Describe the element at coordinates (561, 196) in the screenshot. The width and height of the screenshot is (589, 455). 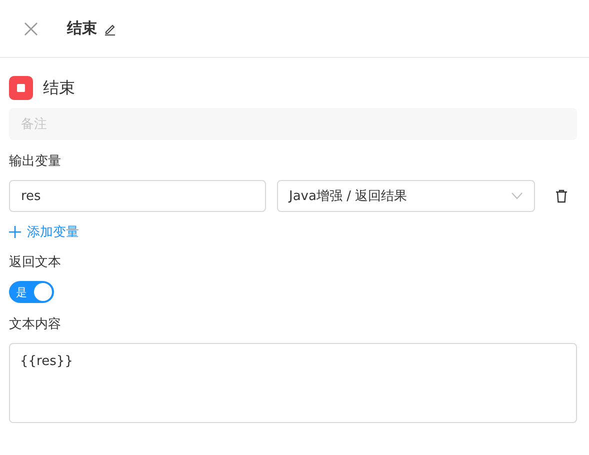
I see `trash-icon` at that location.